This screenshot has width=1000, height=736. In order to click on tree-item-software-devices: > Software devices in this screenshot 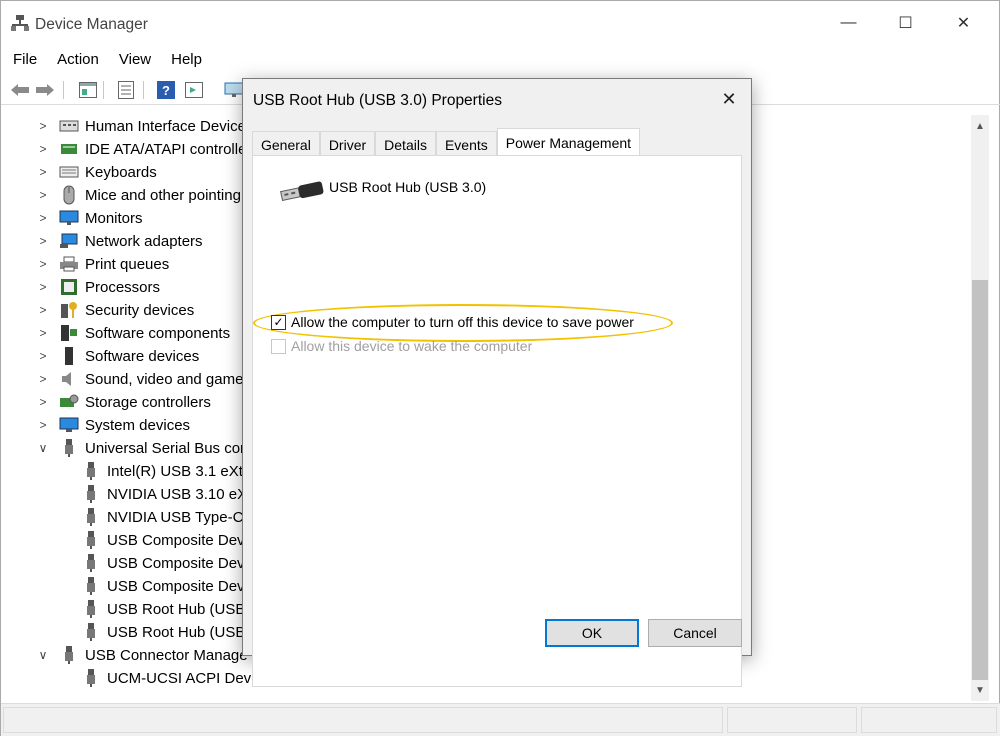, I will do `click(117, 356)`.